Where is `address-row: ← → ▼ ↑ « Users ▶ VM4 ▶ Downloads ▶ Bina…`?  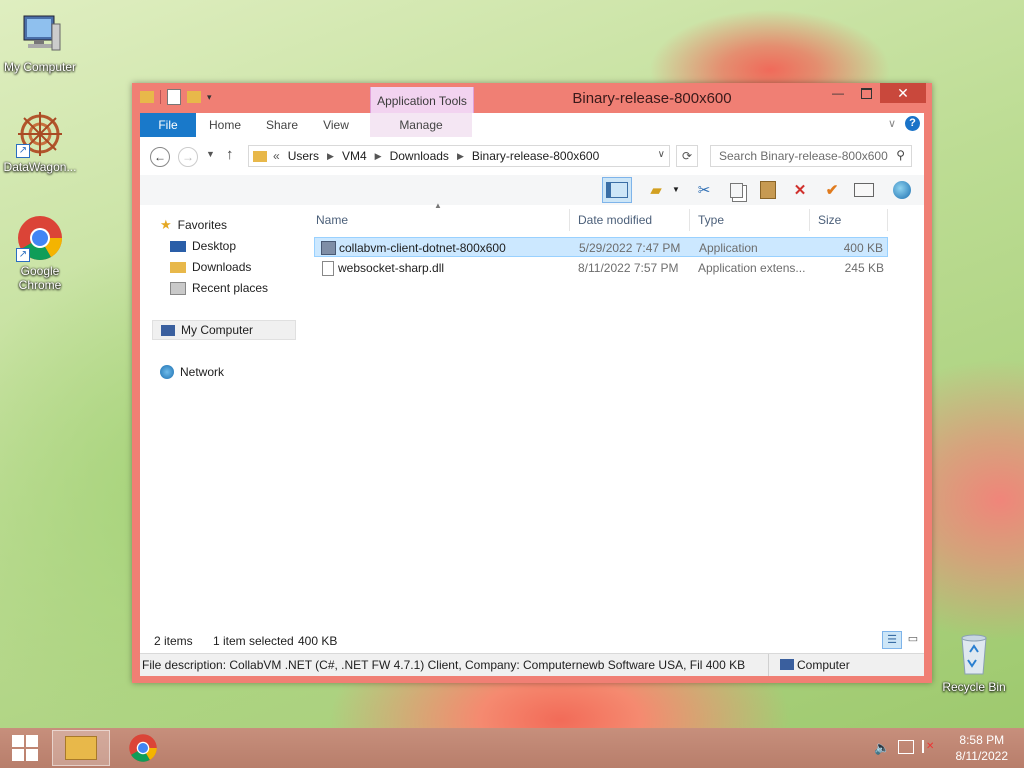 address-row: ← → ▼ ↑ « Users ▶ VM4 ▶ Downloads ▶ Bina… is located at coordinates (532, 156).